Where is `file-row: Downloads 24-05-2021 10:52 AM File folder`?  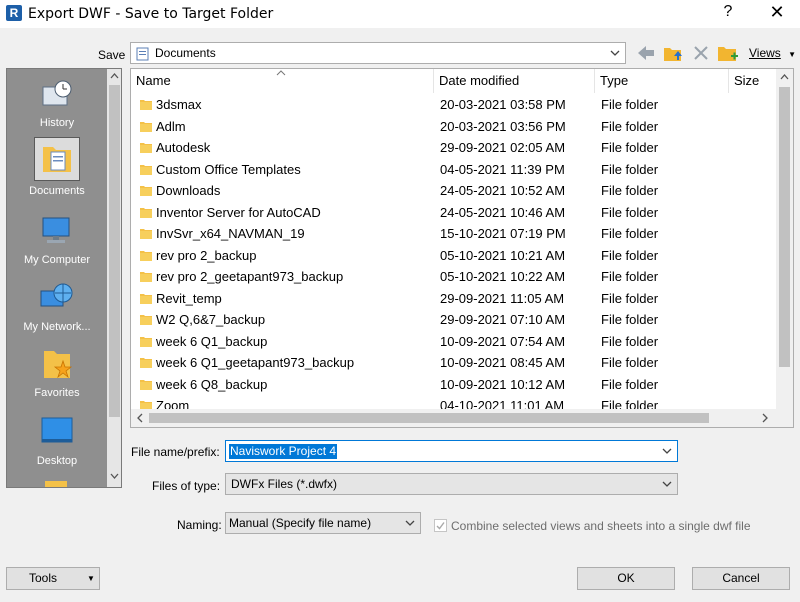 file-row: Downloads 24-05-2021 10:52 AM File folder is located at coordinates (453, 191).